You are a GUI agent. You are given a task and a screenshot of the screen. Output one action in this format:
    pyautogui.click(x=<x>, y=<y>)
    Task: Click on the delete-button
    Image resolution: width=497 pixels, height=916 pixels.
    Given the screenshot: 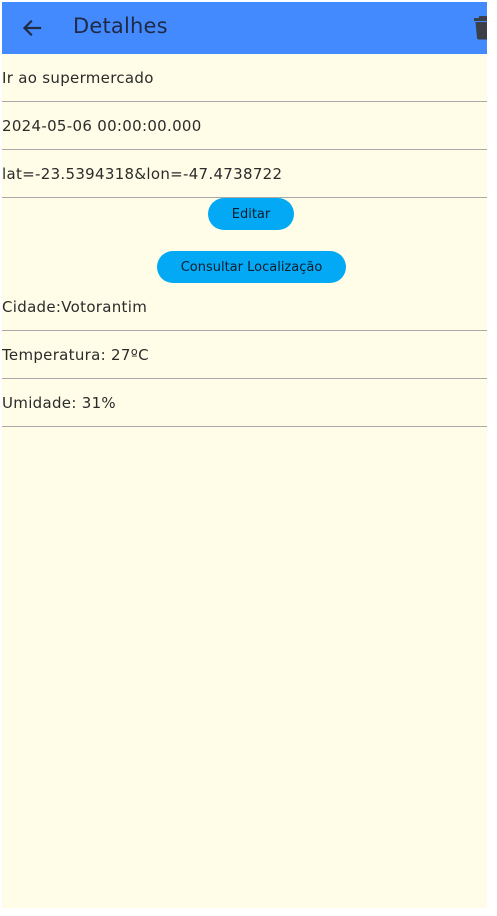 What is the action you would take?
    pyautogui.click(x=478, y=28)
    